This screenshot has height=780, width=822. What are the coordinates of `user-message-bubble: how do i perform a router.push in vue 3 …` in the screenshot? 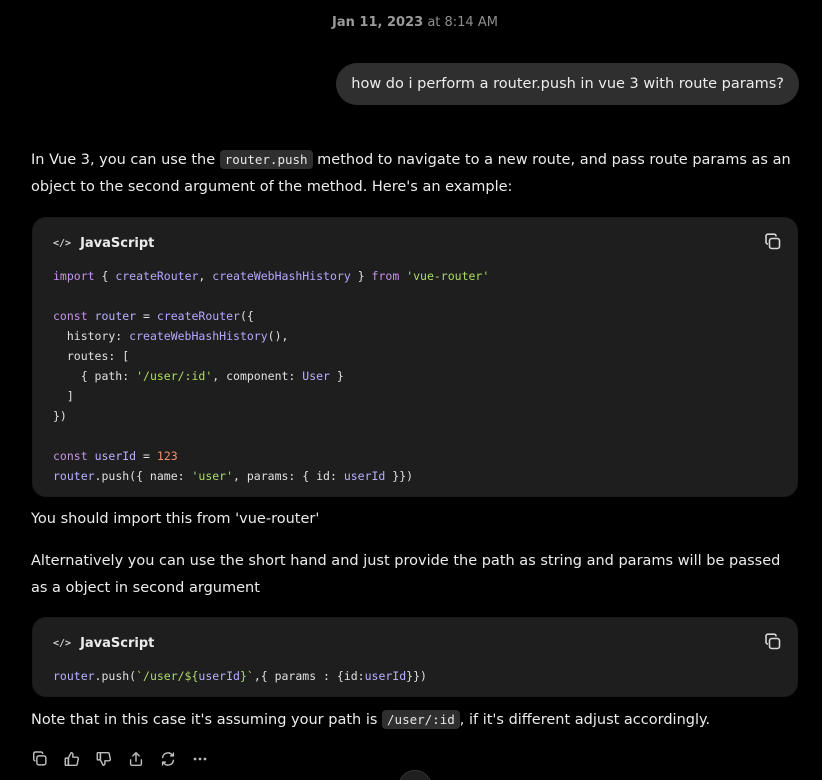 It's located at (567, 84).